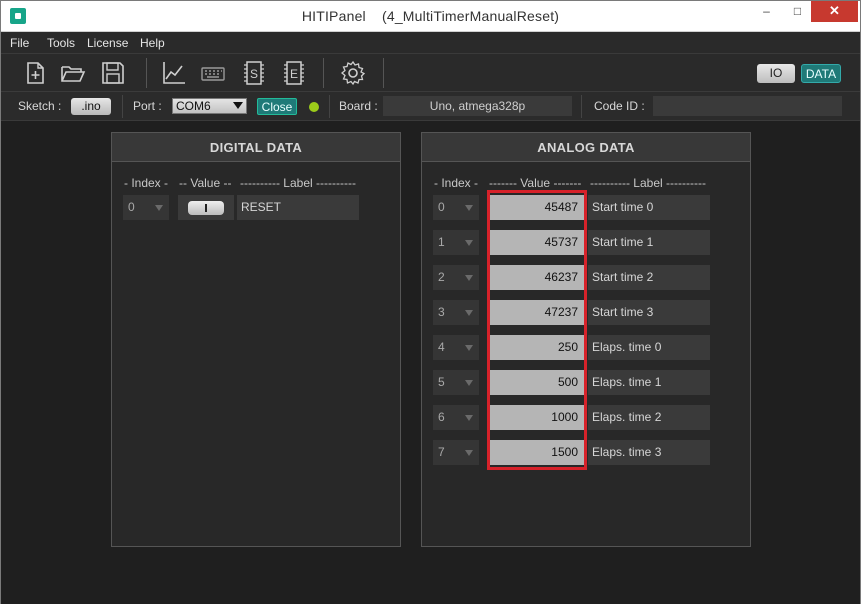 The image size is (861, 604). What do you see at coordinates (430, 73) in the screenshot?
I see `toolbar: S E IO DATA` at bounding box center [430, 73].